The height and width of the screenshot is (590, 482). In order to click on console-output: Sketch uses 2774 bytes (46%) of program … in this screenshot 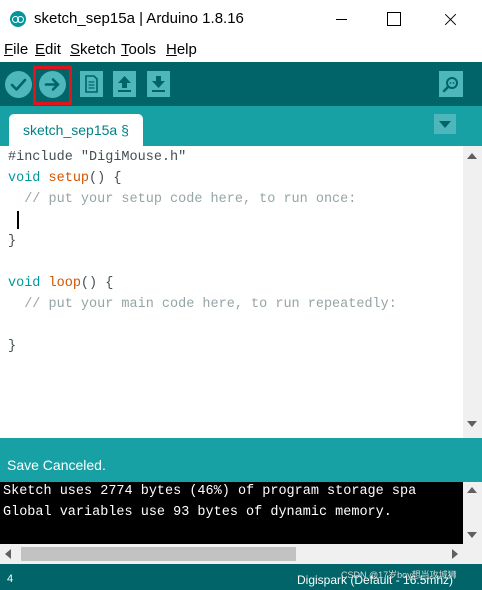, I will do `click(231, 513)`.